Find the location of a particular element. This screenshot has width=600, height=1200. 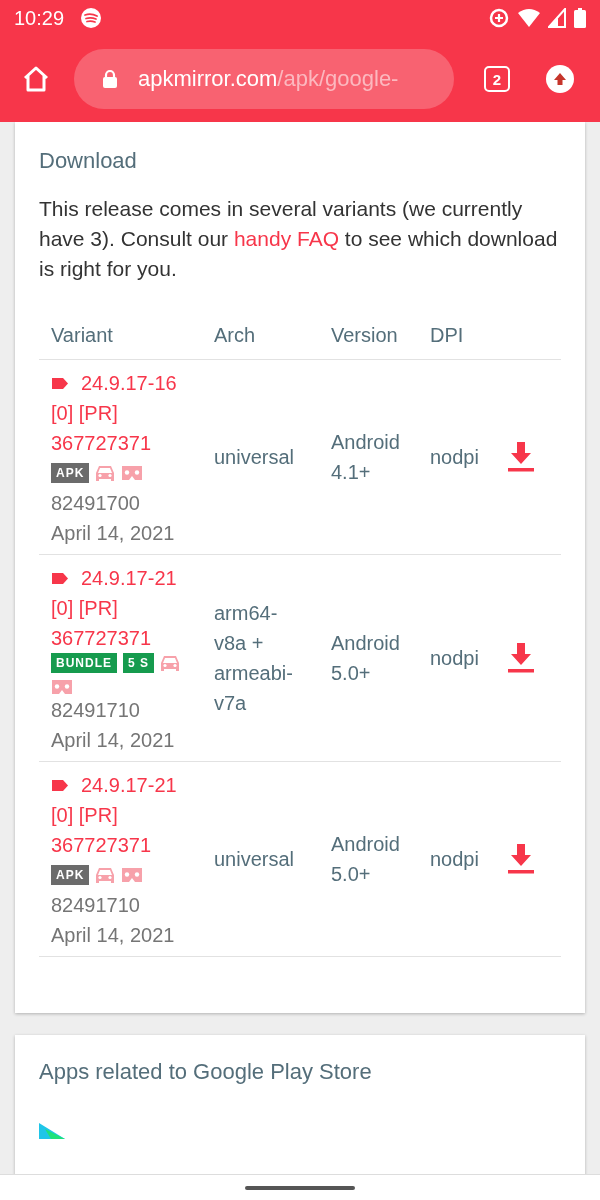

arch-cell-text: arm64-v8a + armeabi-v7a is located at coordinates (254, 658).